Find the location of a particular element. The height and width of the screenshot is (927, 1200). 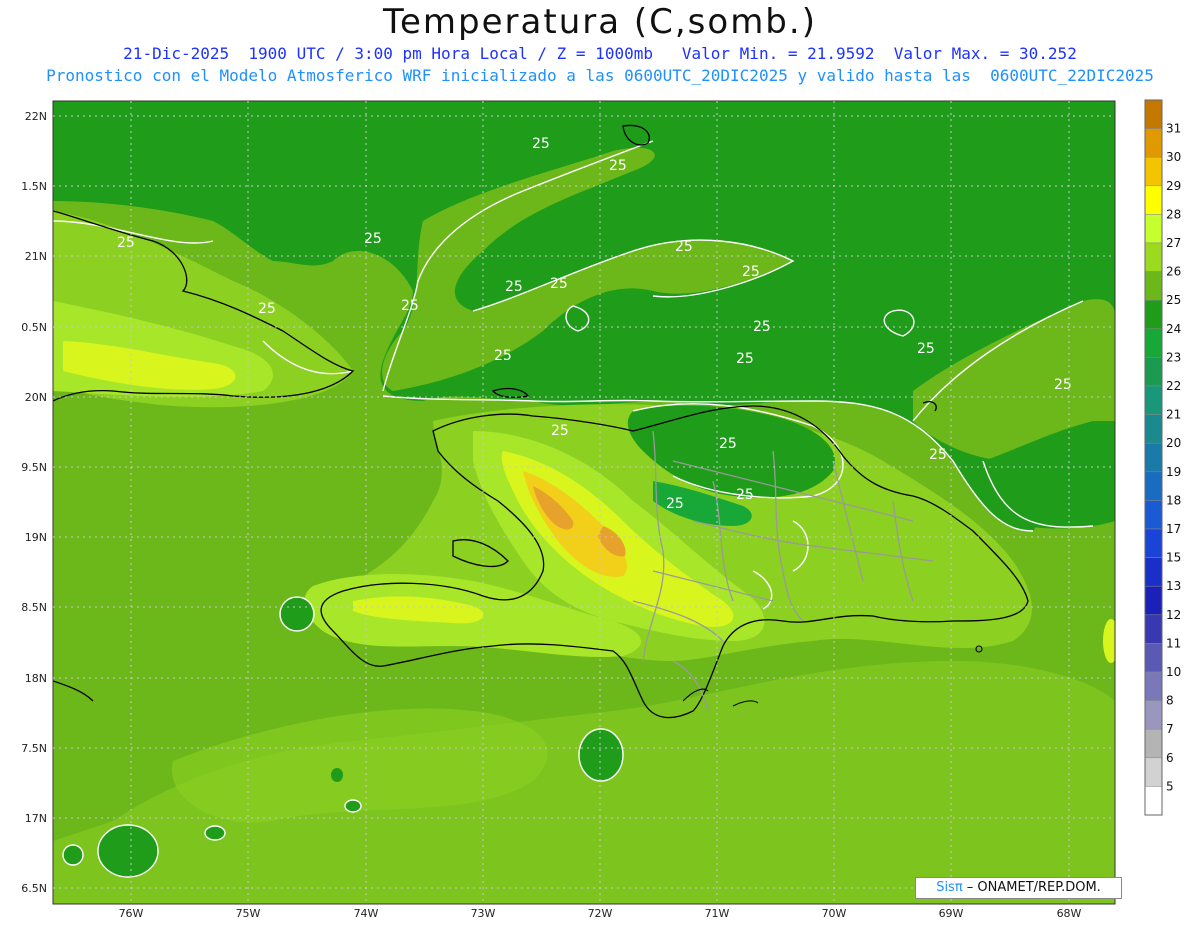

colorbar-label: 26 is located at coordinates (1173, 272).